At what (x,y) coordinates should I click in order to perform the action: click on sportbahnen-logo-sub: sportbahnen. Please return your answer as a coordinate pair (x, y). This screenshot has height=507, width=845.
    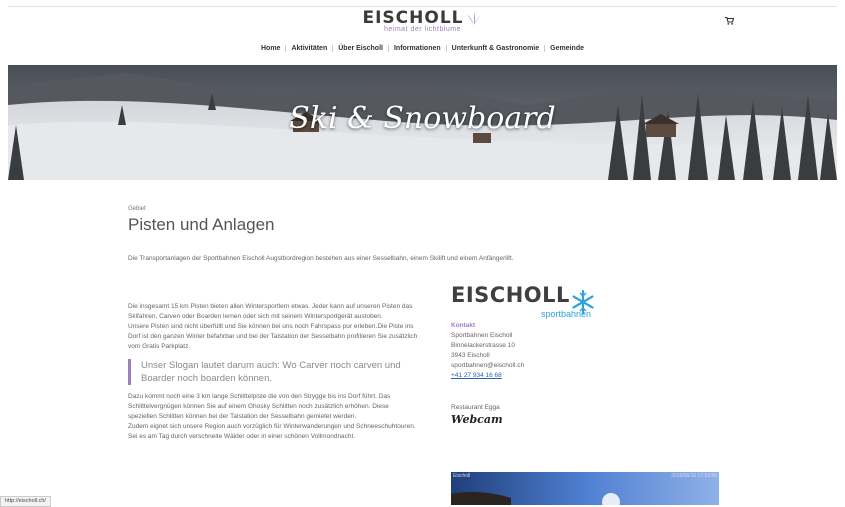
    Looking at the image, I should click on (566, 314).